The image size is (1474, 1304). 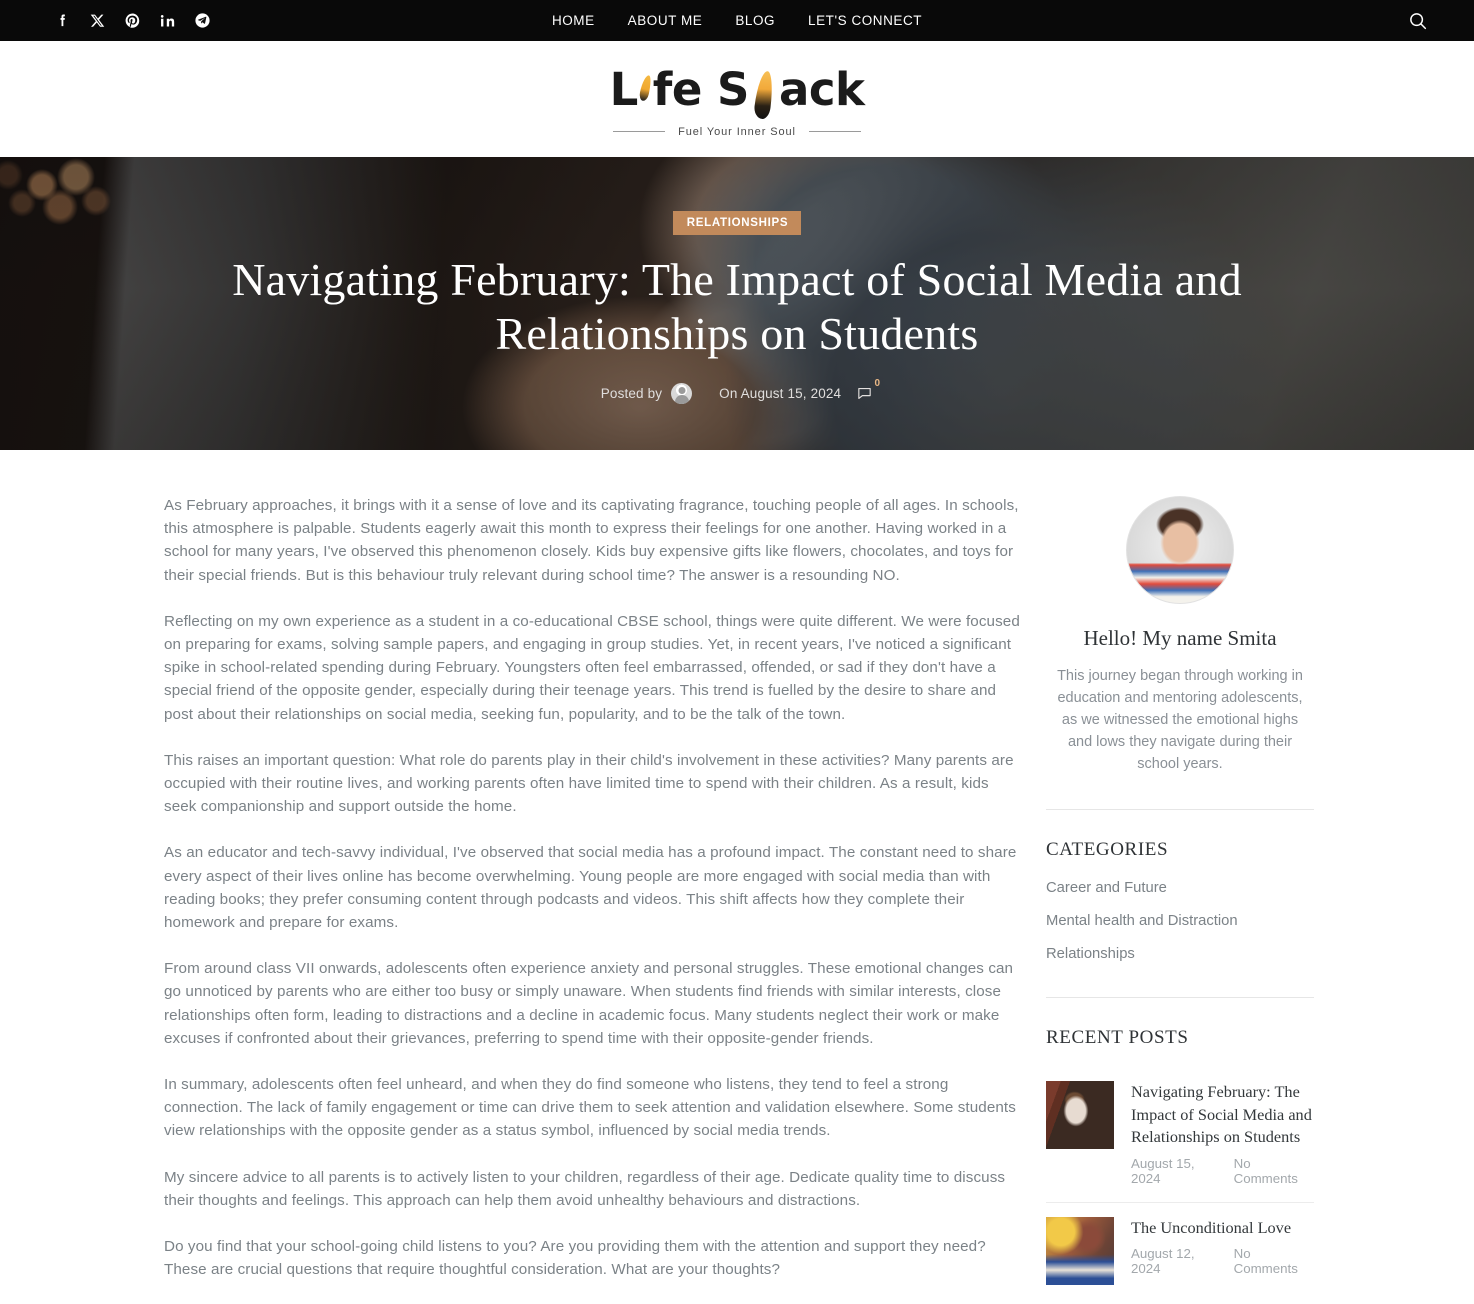 I want to click on tagline-rule-right, so click(x=834, y=131).